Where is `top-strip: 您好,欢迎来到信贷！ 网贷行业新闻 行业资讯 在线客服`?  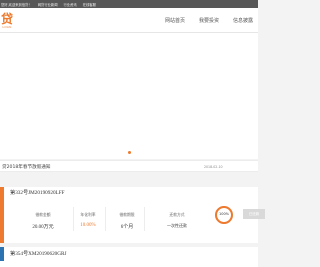
top-strip: 您好,欢迎来到信贷！ 网贷行业新闻 行业资讯 在线客服 is located at coordinates (129, 4).